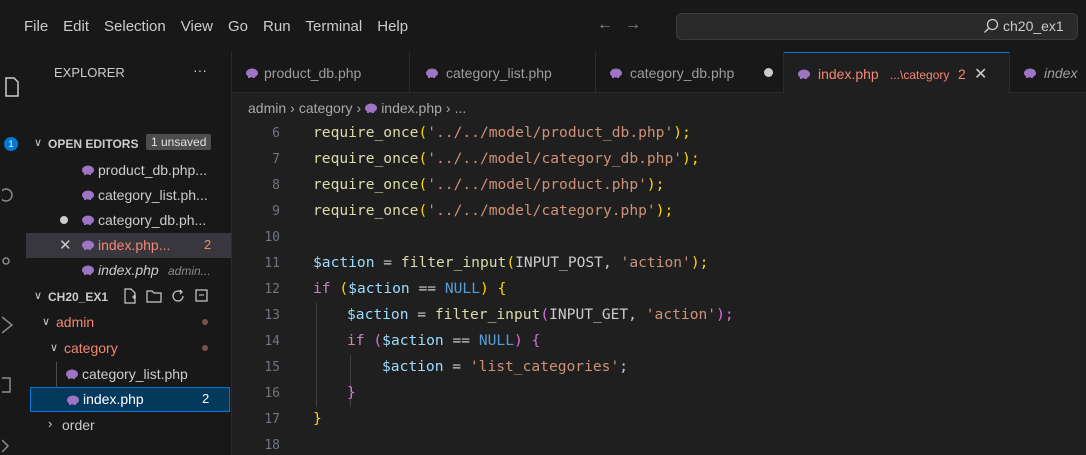 The image size is (1086, 455). What do you see at coordinates (76, 26) in the screenshot?
I see `menu-edit: Edit` at bounding box center [76, 26].